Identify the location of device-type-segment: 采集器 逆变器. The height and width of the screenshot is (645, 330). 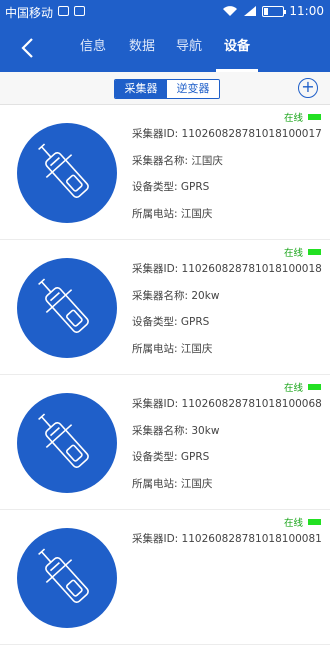
(167, 89).